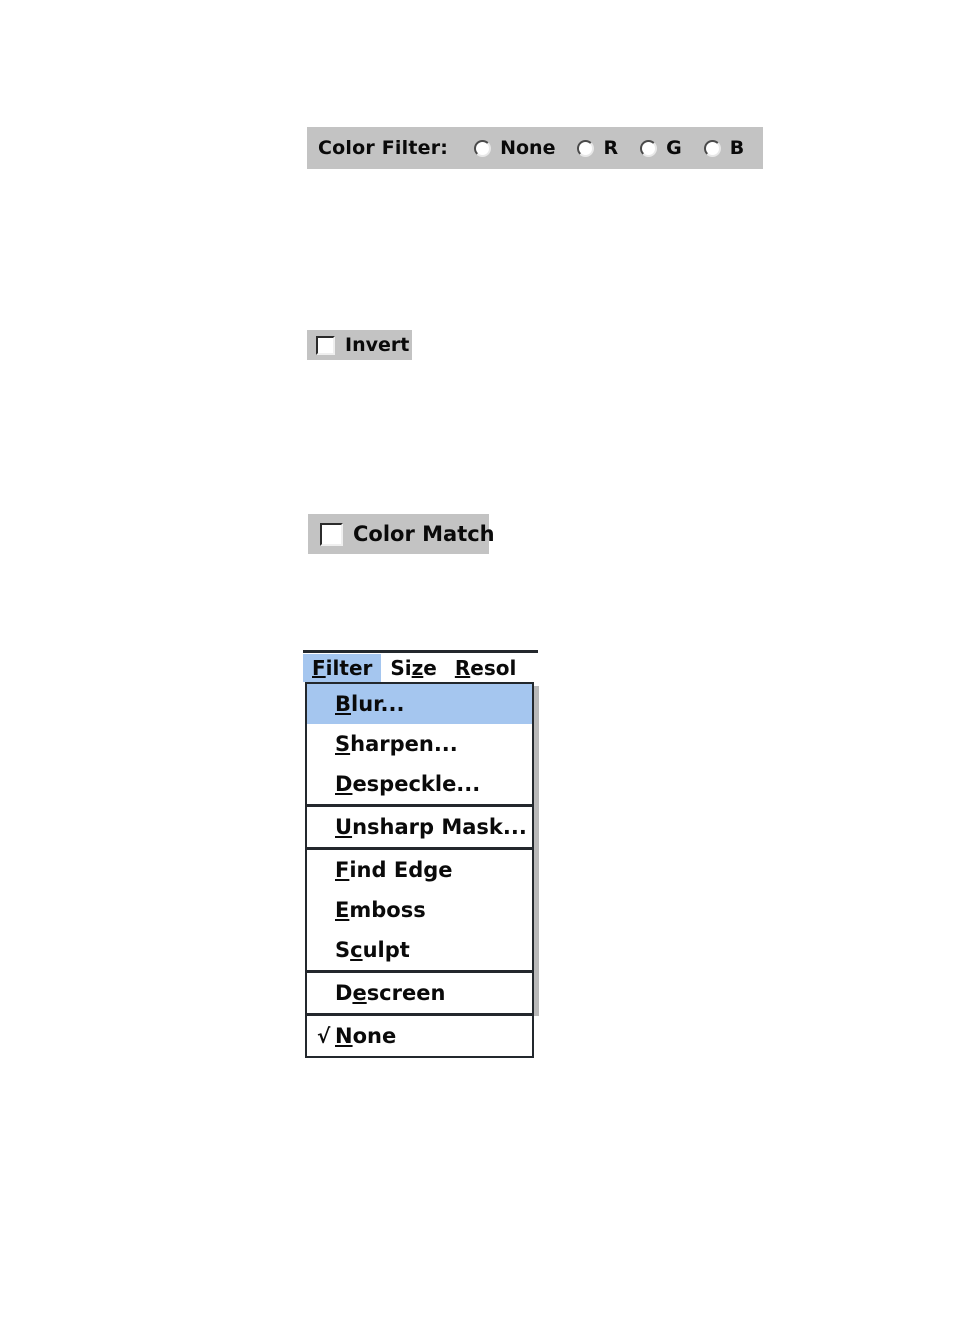 The width and height of the screenshot is (954, 1336). I want to click on menu-item-find-edge: Find Edge, so click(419, 870).